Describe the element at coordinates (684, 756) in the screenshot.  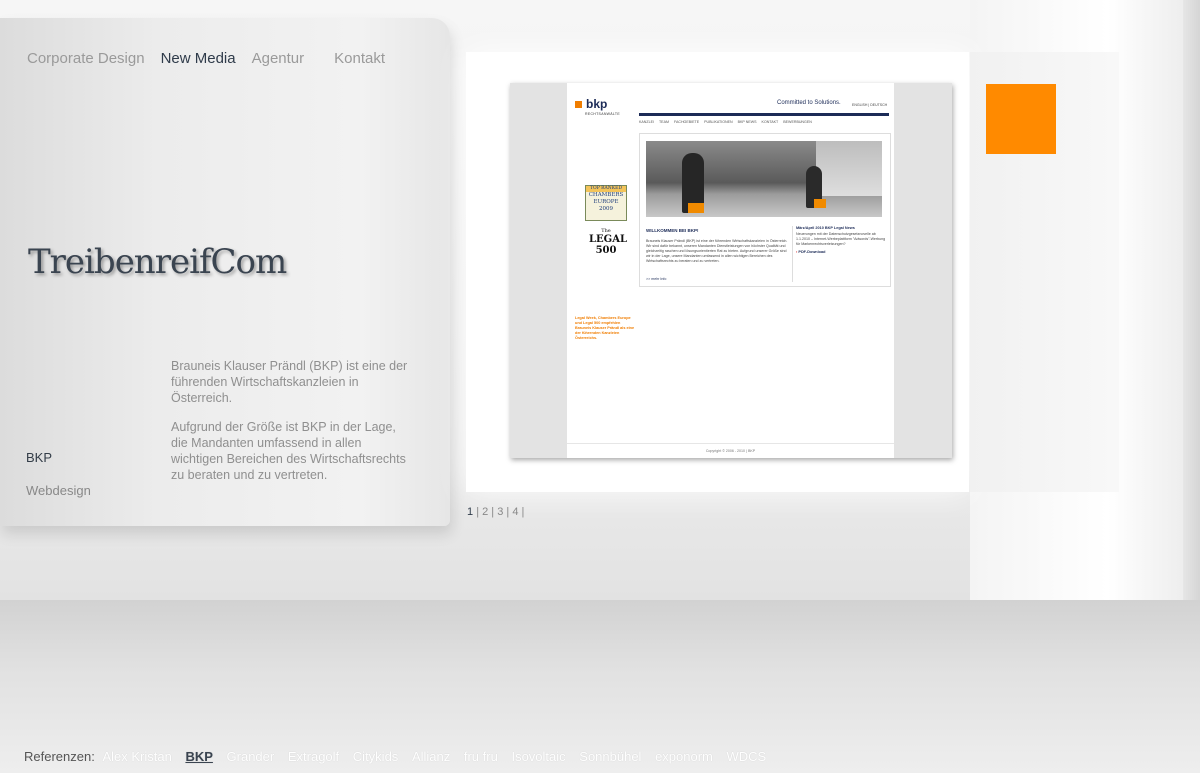
I see `ref-exponorm: exponorm` at that location.